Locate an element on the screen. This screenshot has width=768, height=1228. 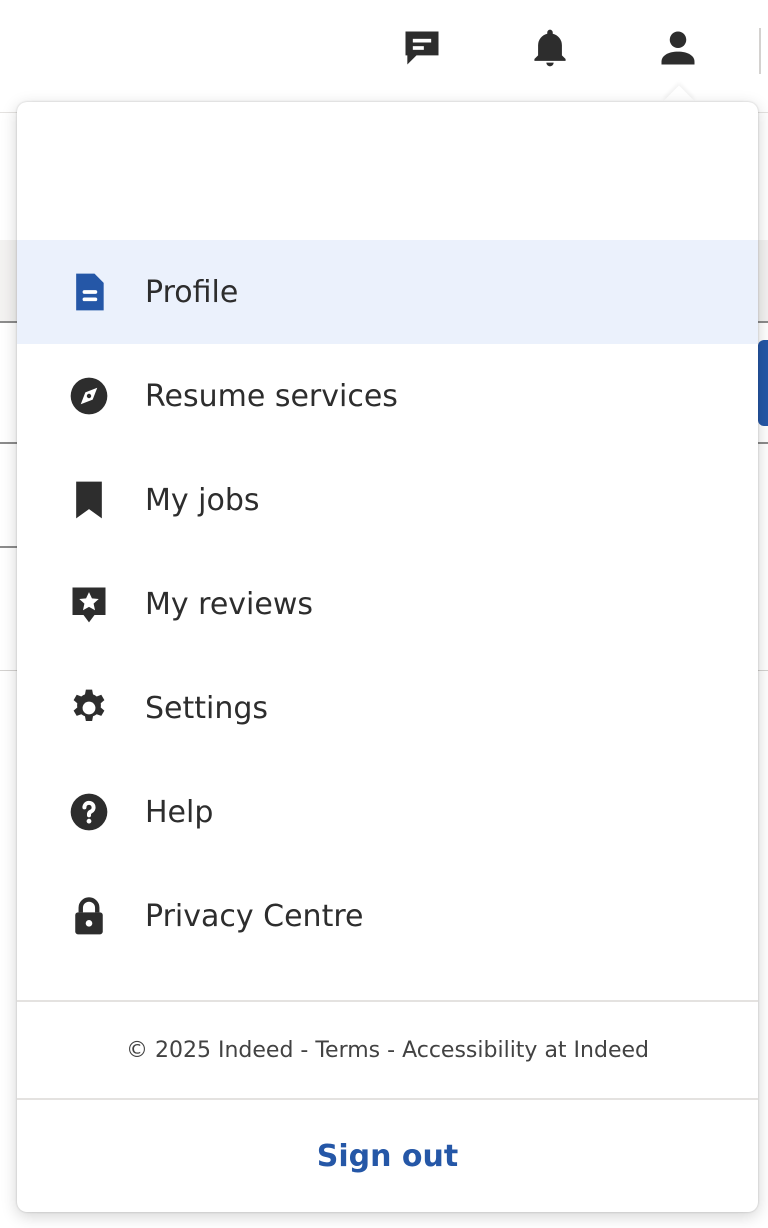
lock-icon is located at coordinates (89, 916).